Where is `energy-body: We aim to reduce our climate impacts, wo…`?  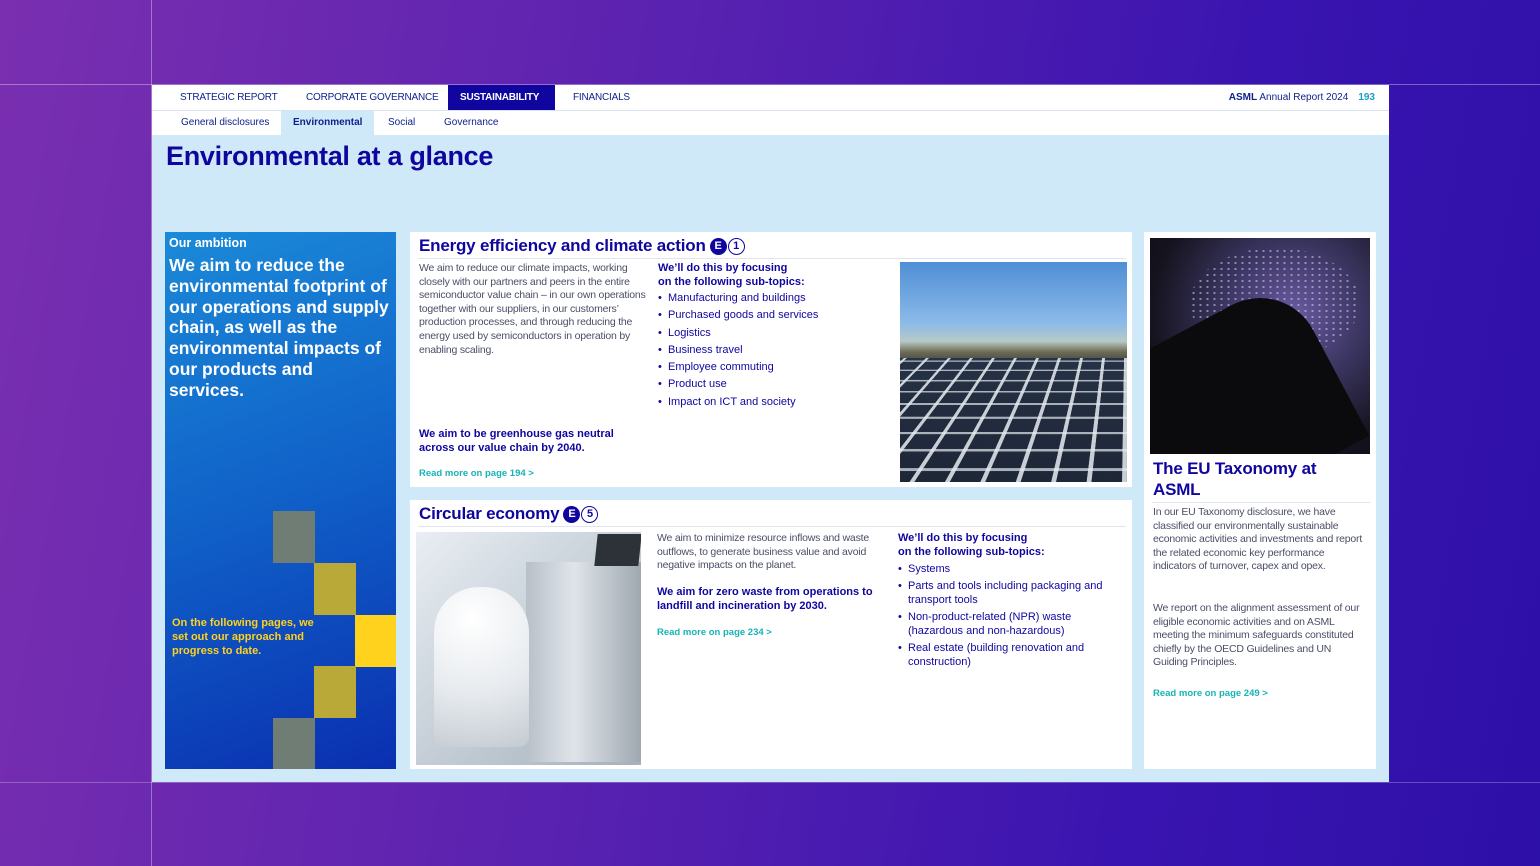
energy-body: We aim to reduce our climate impacts, wo… is located at coordinates (532, 309).